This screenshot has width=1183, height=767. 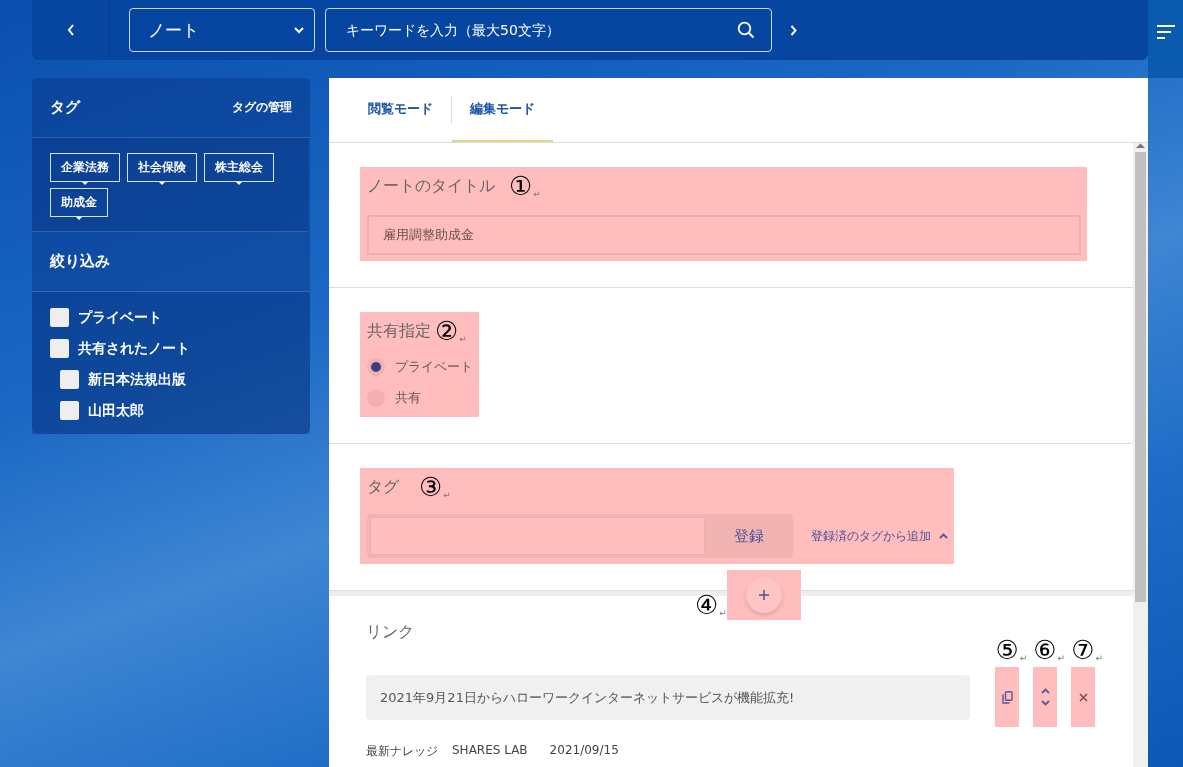 I want to click on close-icon, so click(x=1083, y=697).